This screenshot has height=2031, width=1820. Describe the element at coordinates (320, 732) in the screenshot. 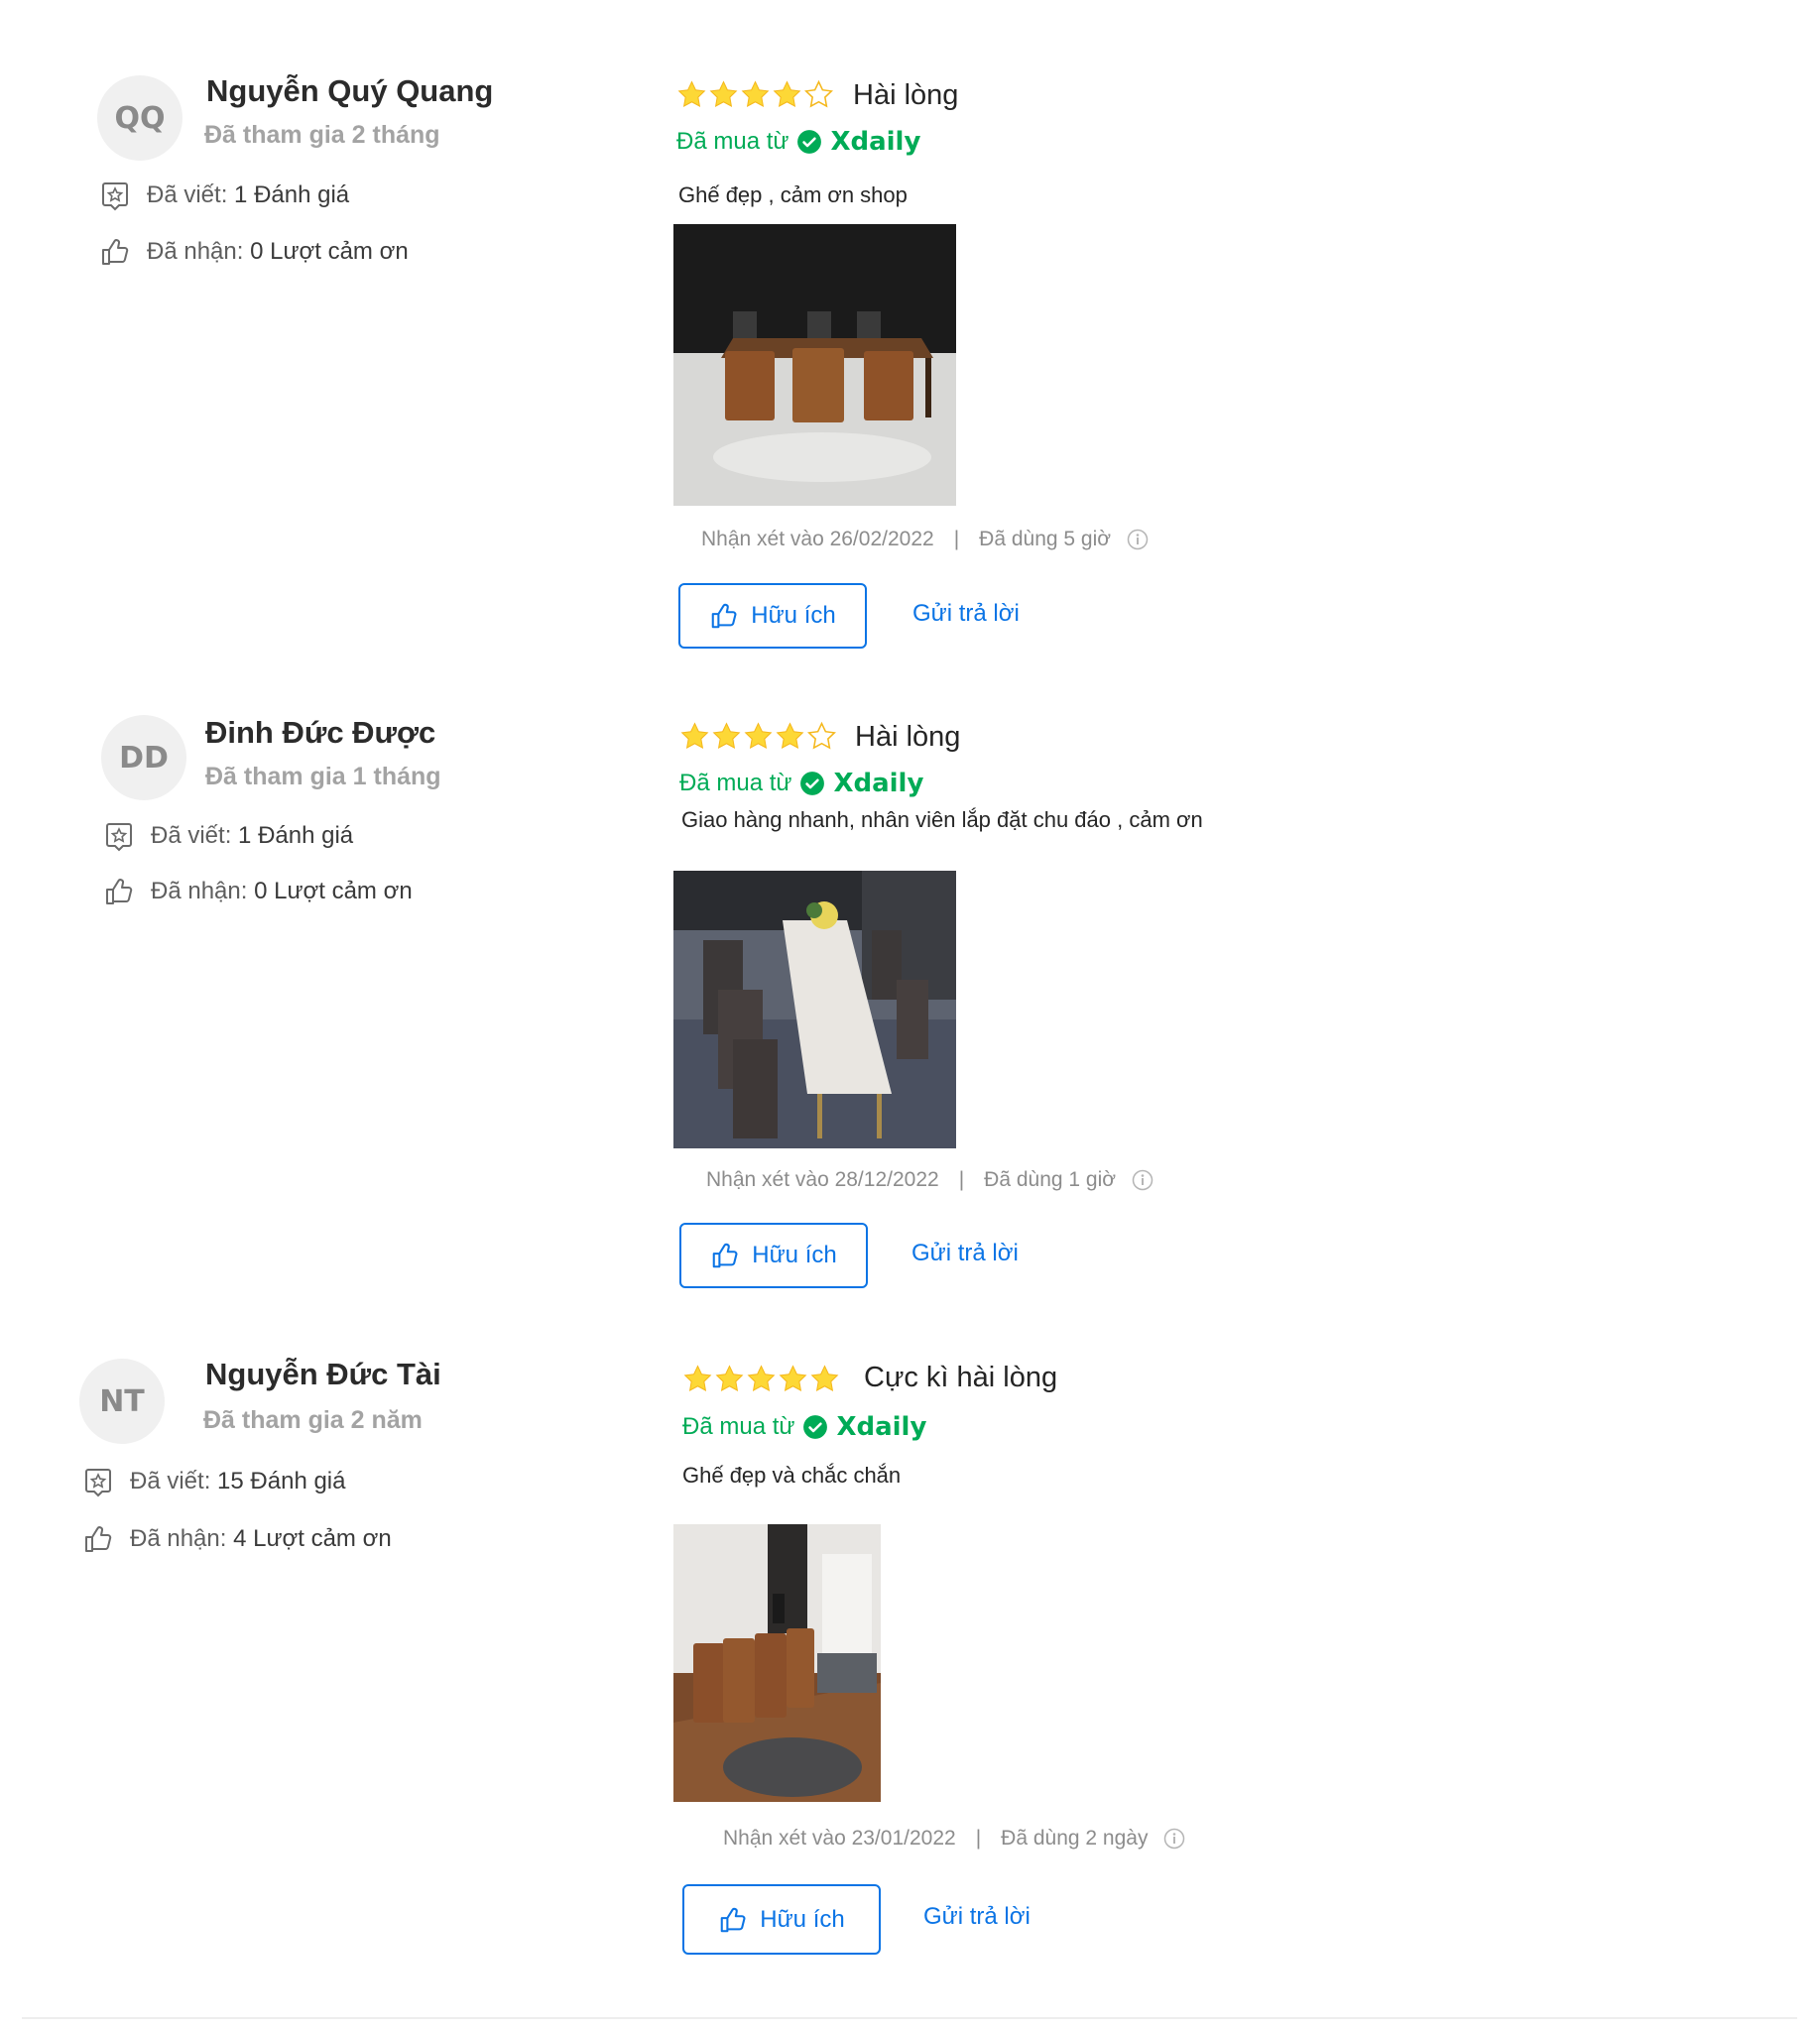

I see `reviewer-name: Đinh Đức Được` at that location.